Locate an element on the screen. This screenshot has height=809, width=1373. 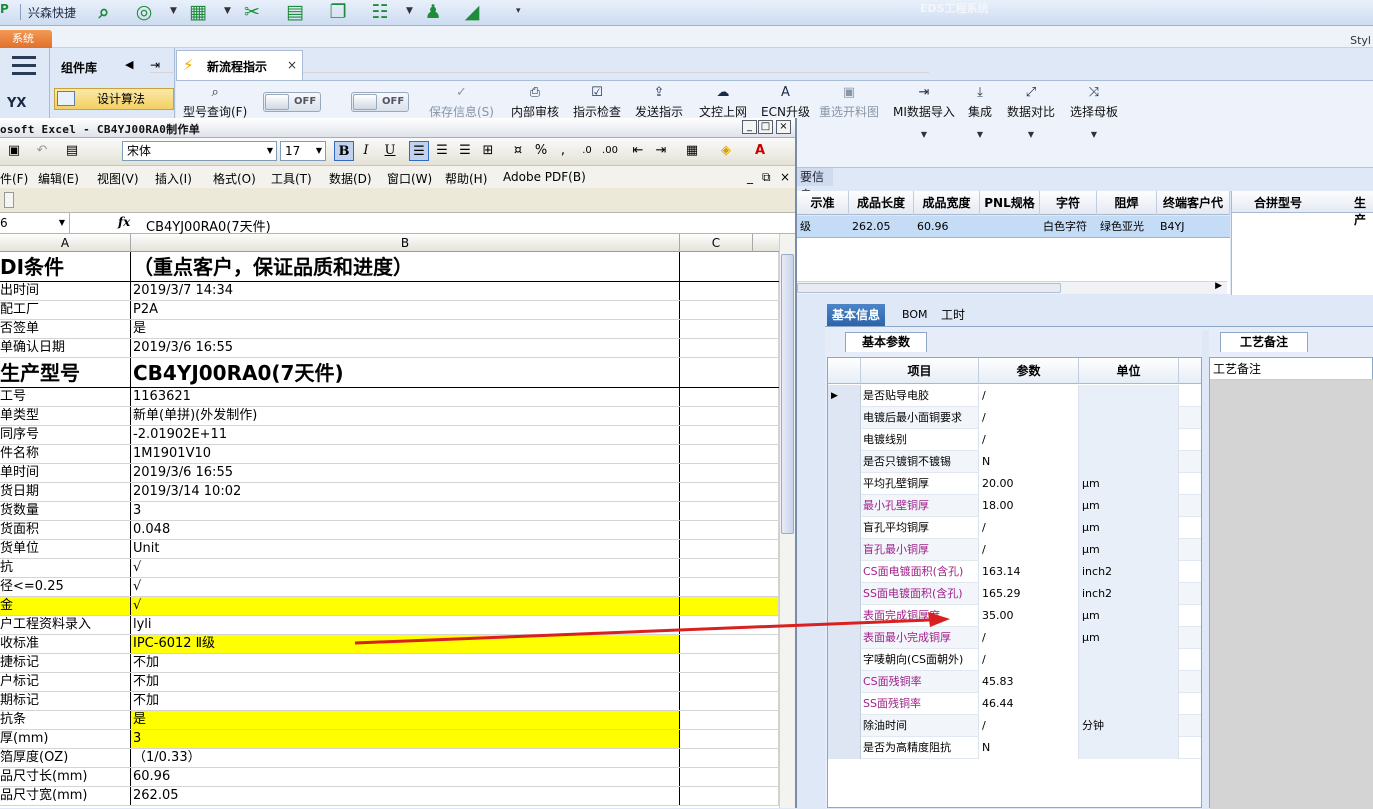
table-icon: ▦ is located at coordinates (198, 12).